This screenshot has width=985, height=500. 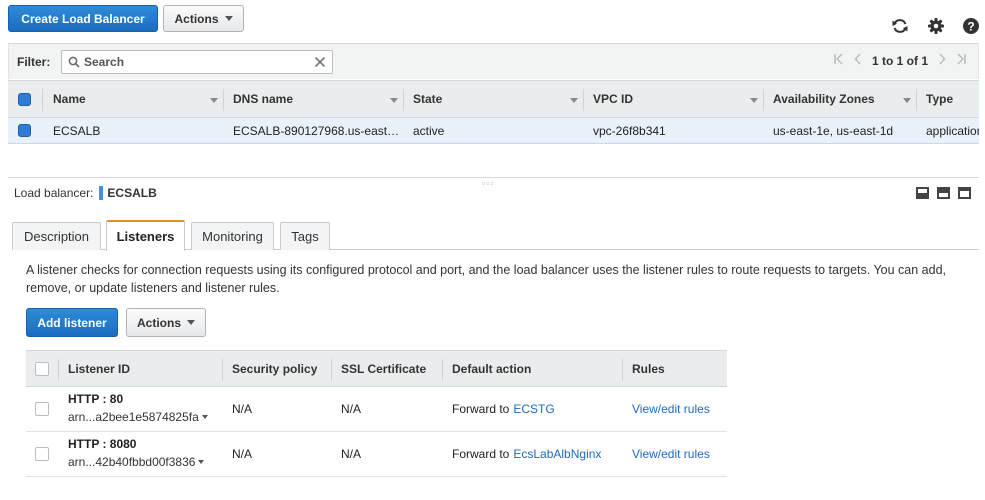 What do you see at coordinates (34, 62) in the screenshot?
I see `filter-label: Filter:` at bounding box center [34, 62].